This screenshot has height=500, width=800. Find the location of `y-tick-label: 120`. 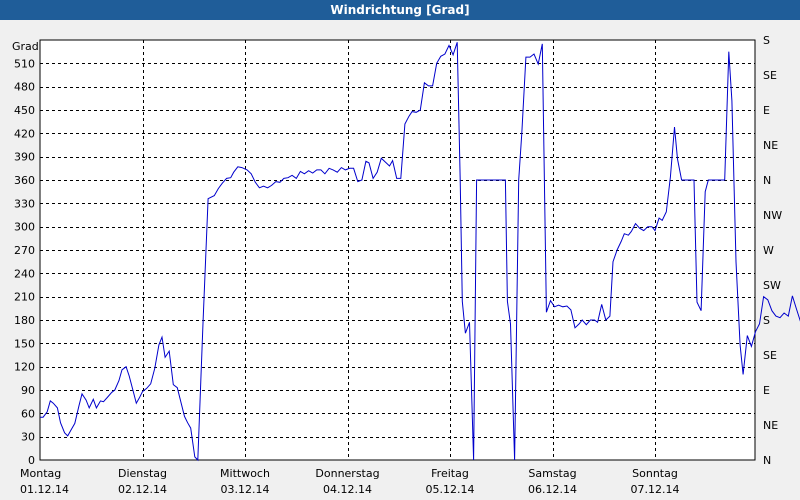

y-tick-label: 120 is located at coordinates (24, 367).